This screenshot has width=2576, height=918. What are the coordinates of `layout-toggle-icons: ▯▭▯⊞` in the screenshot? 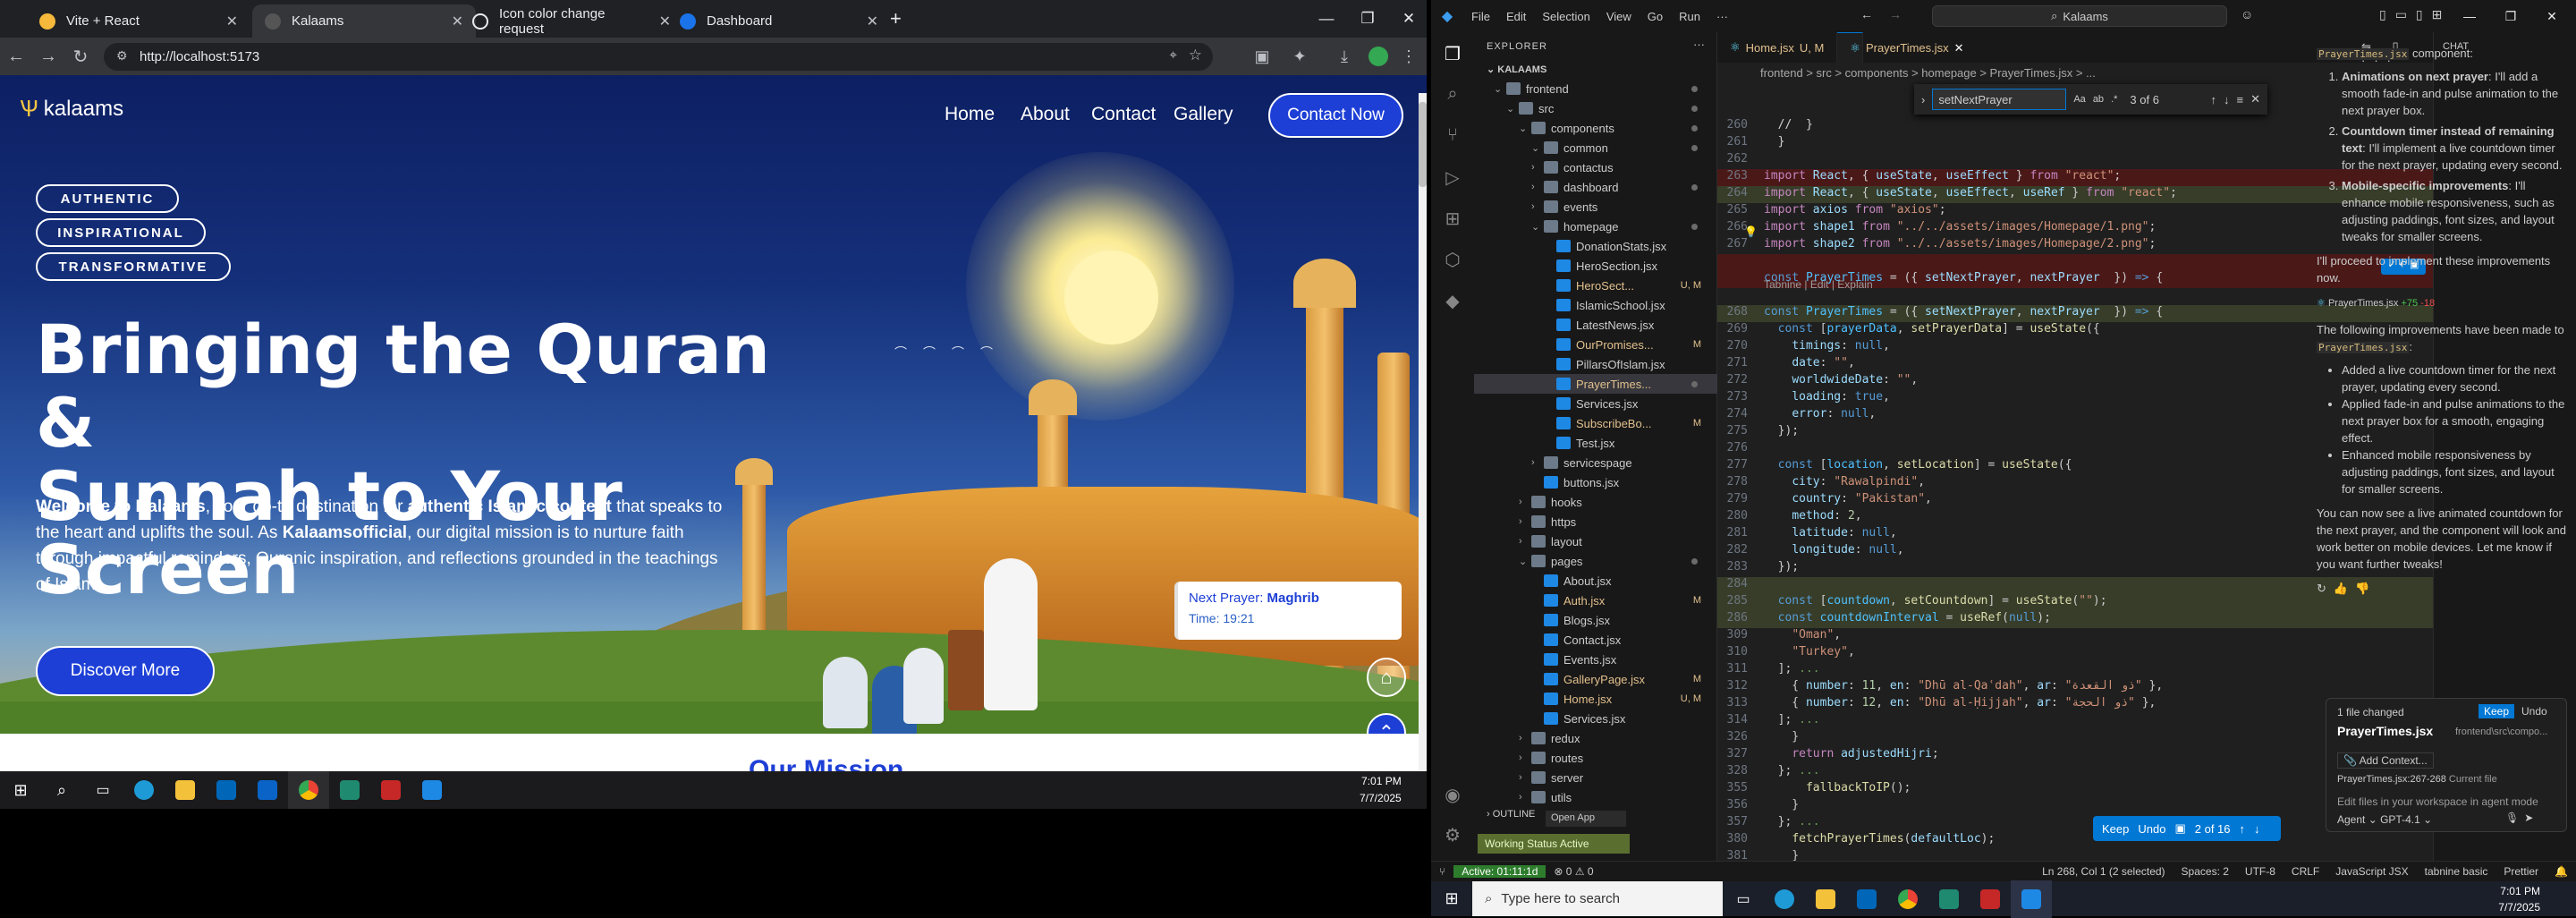 It's located at (2415, 15).